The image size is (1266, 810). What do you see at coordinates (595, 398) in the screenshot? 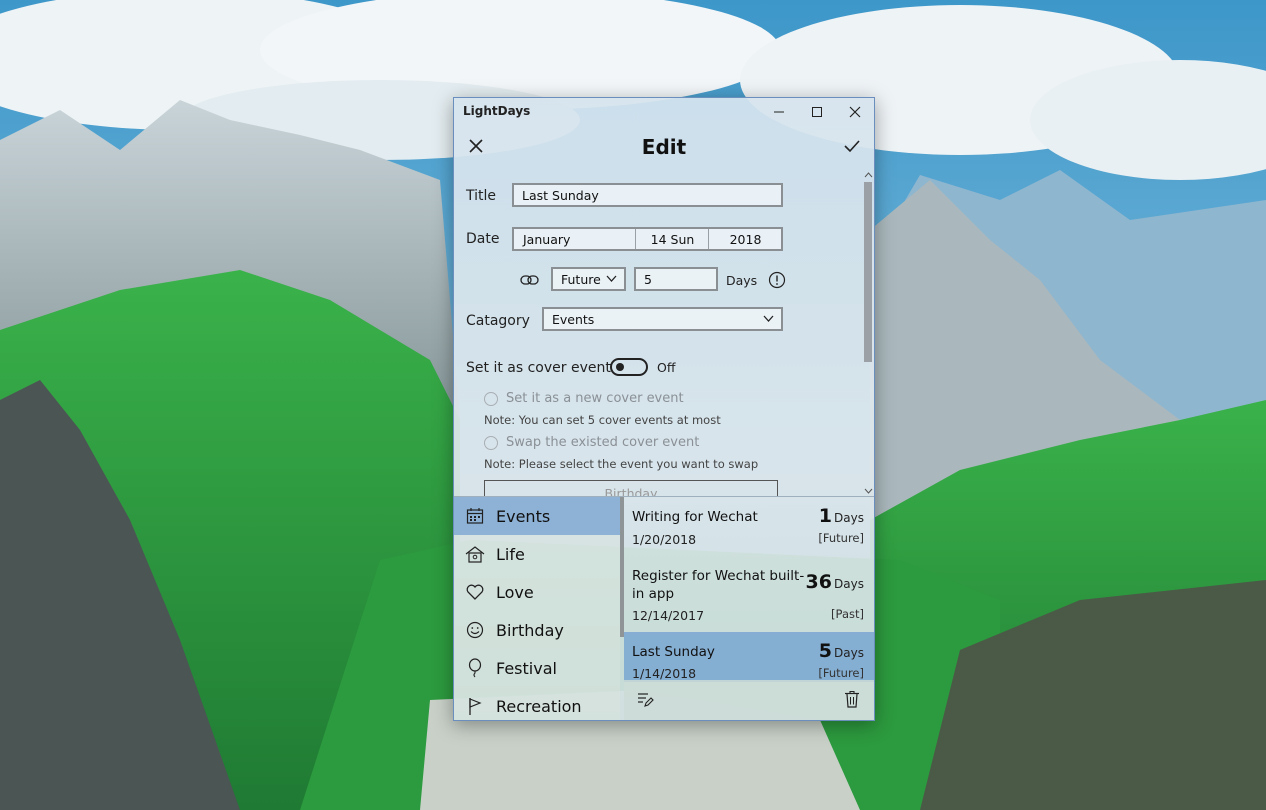
I see `radio-new-cover-label: Set it as a new cover event` at bounding box center [595, 398].